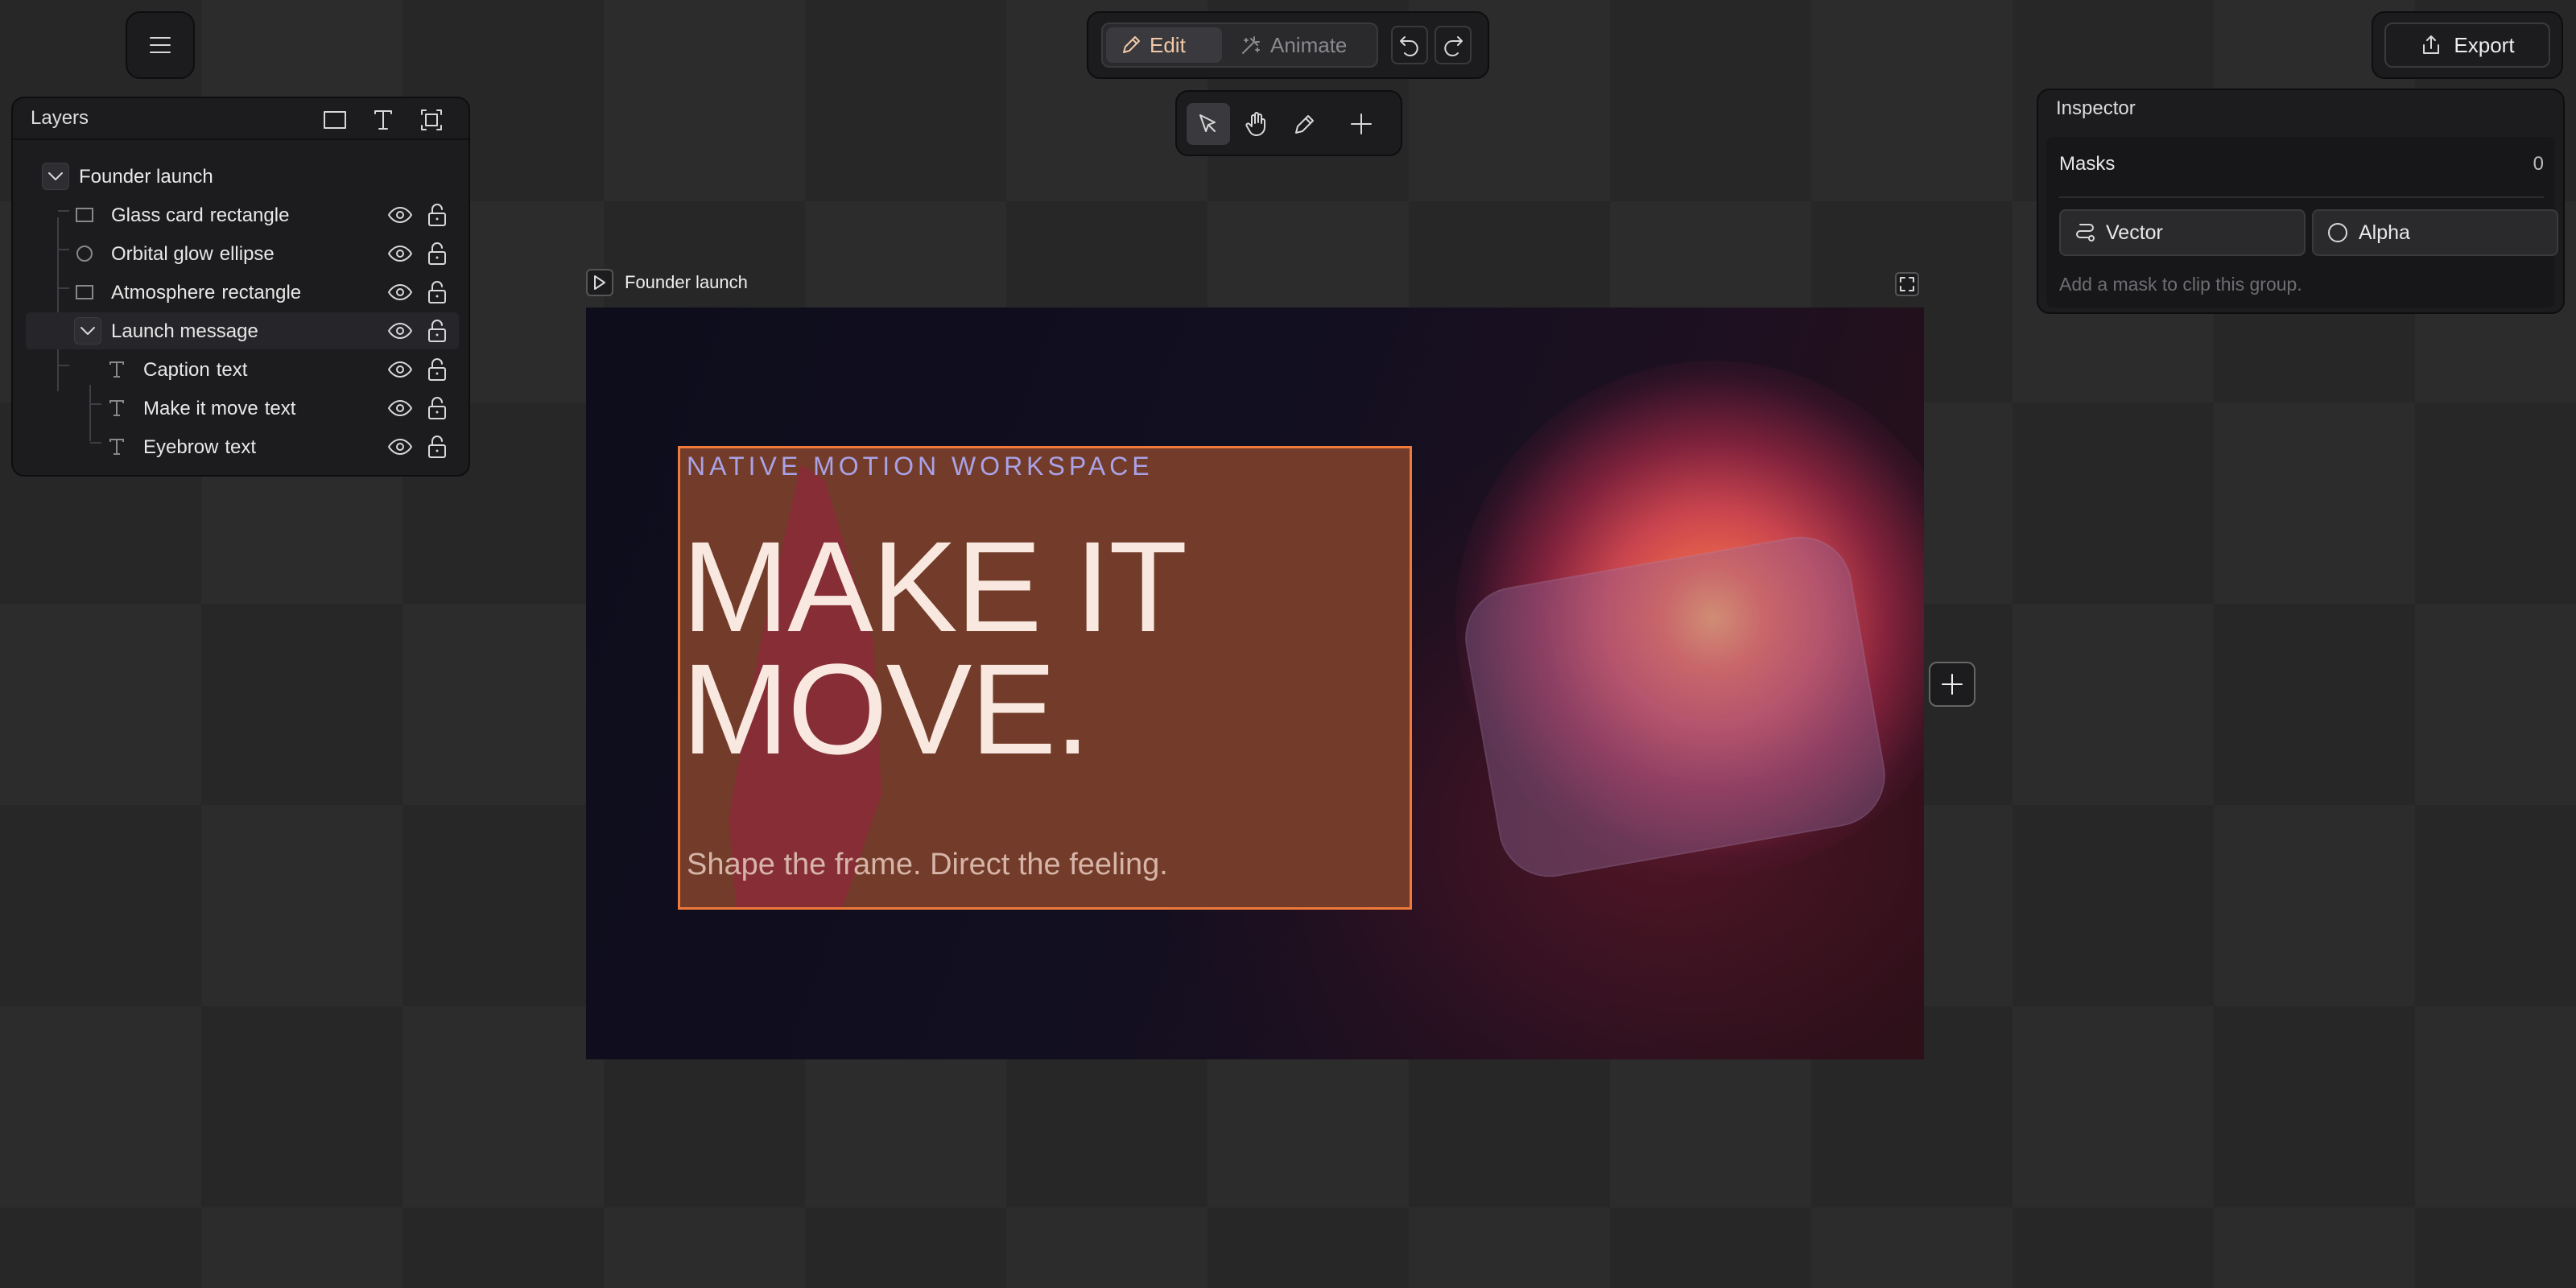 The image size is (2576, 1288). Describe the element at coordinates (2435, 232) in the screenshot. I see `alpha-mask-button: Alpha` at that location.